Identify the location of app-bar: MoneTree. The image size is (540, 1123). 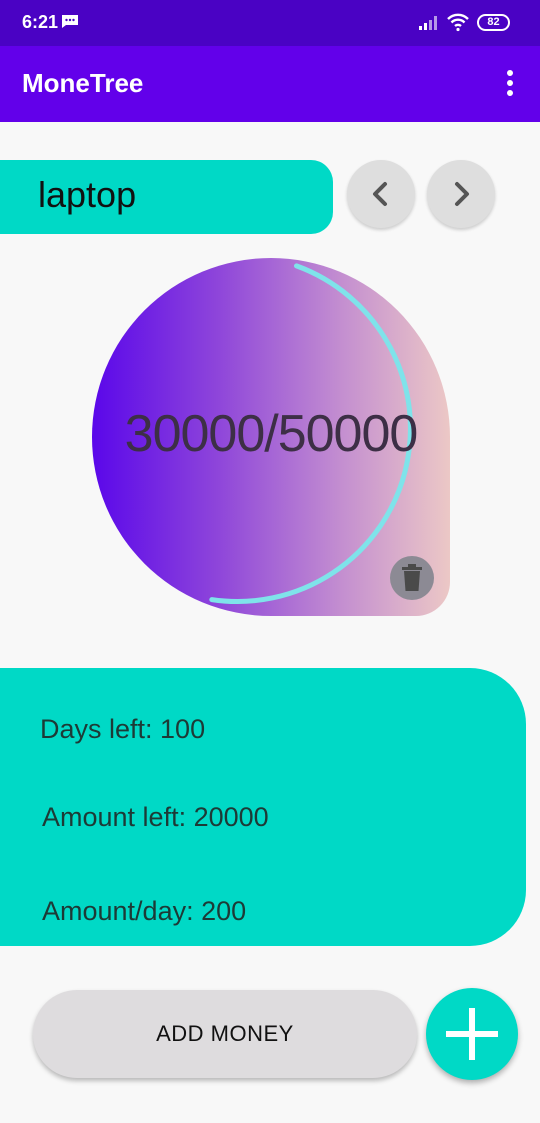
(270, 84).